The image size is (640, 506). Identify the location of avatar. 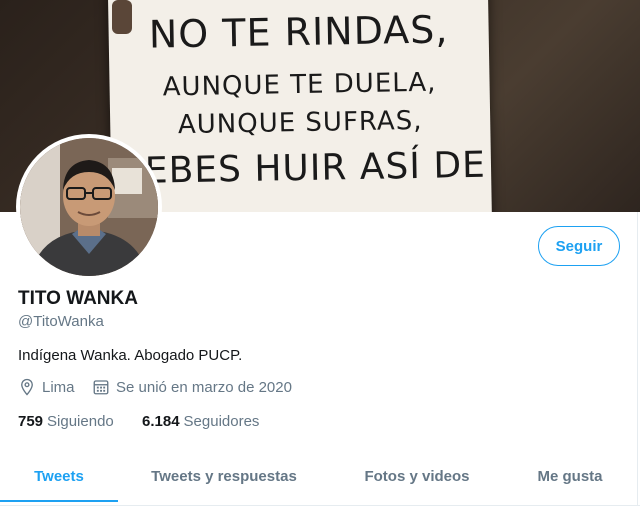
(89, 207).